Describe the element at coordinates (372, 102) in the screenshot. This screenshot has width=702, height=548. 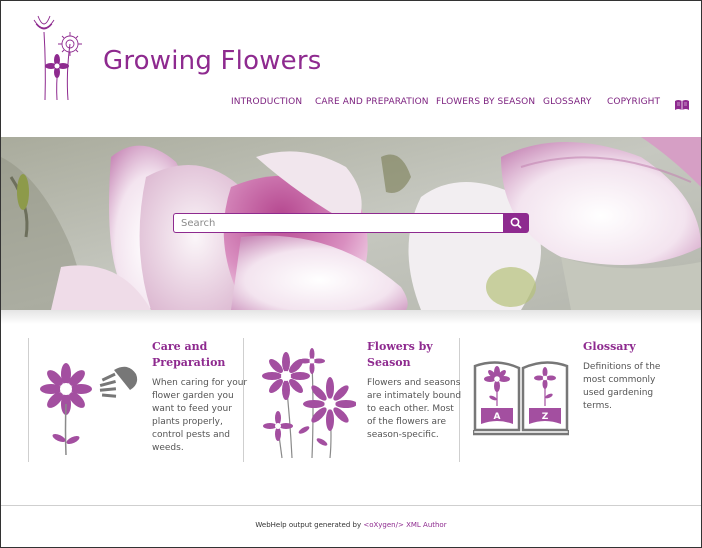
I see `nav-care-and-preparation: CARE AND PREPARATION` at that location.